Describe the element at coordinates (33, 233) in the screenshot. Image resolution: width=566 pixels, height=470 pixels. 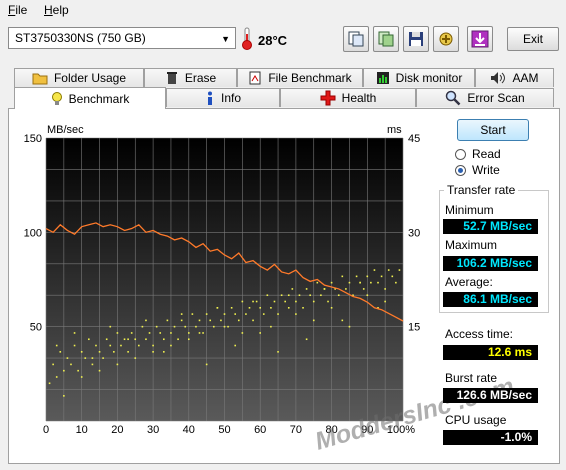
I see `y-tick-left: 100` at that location.